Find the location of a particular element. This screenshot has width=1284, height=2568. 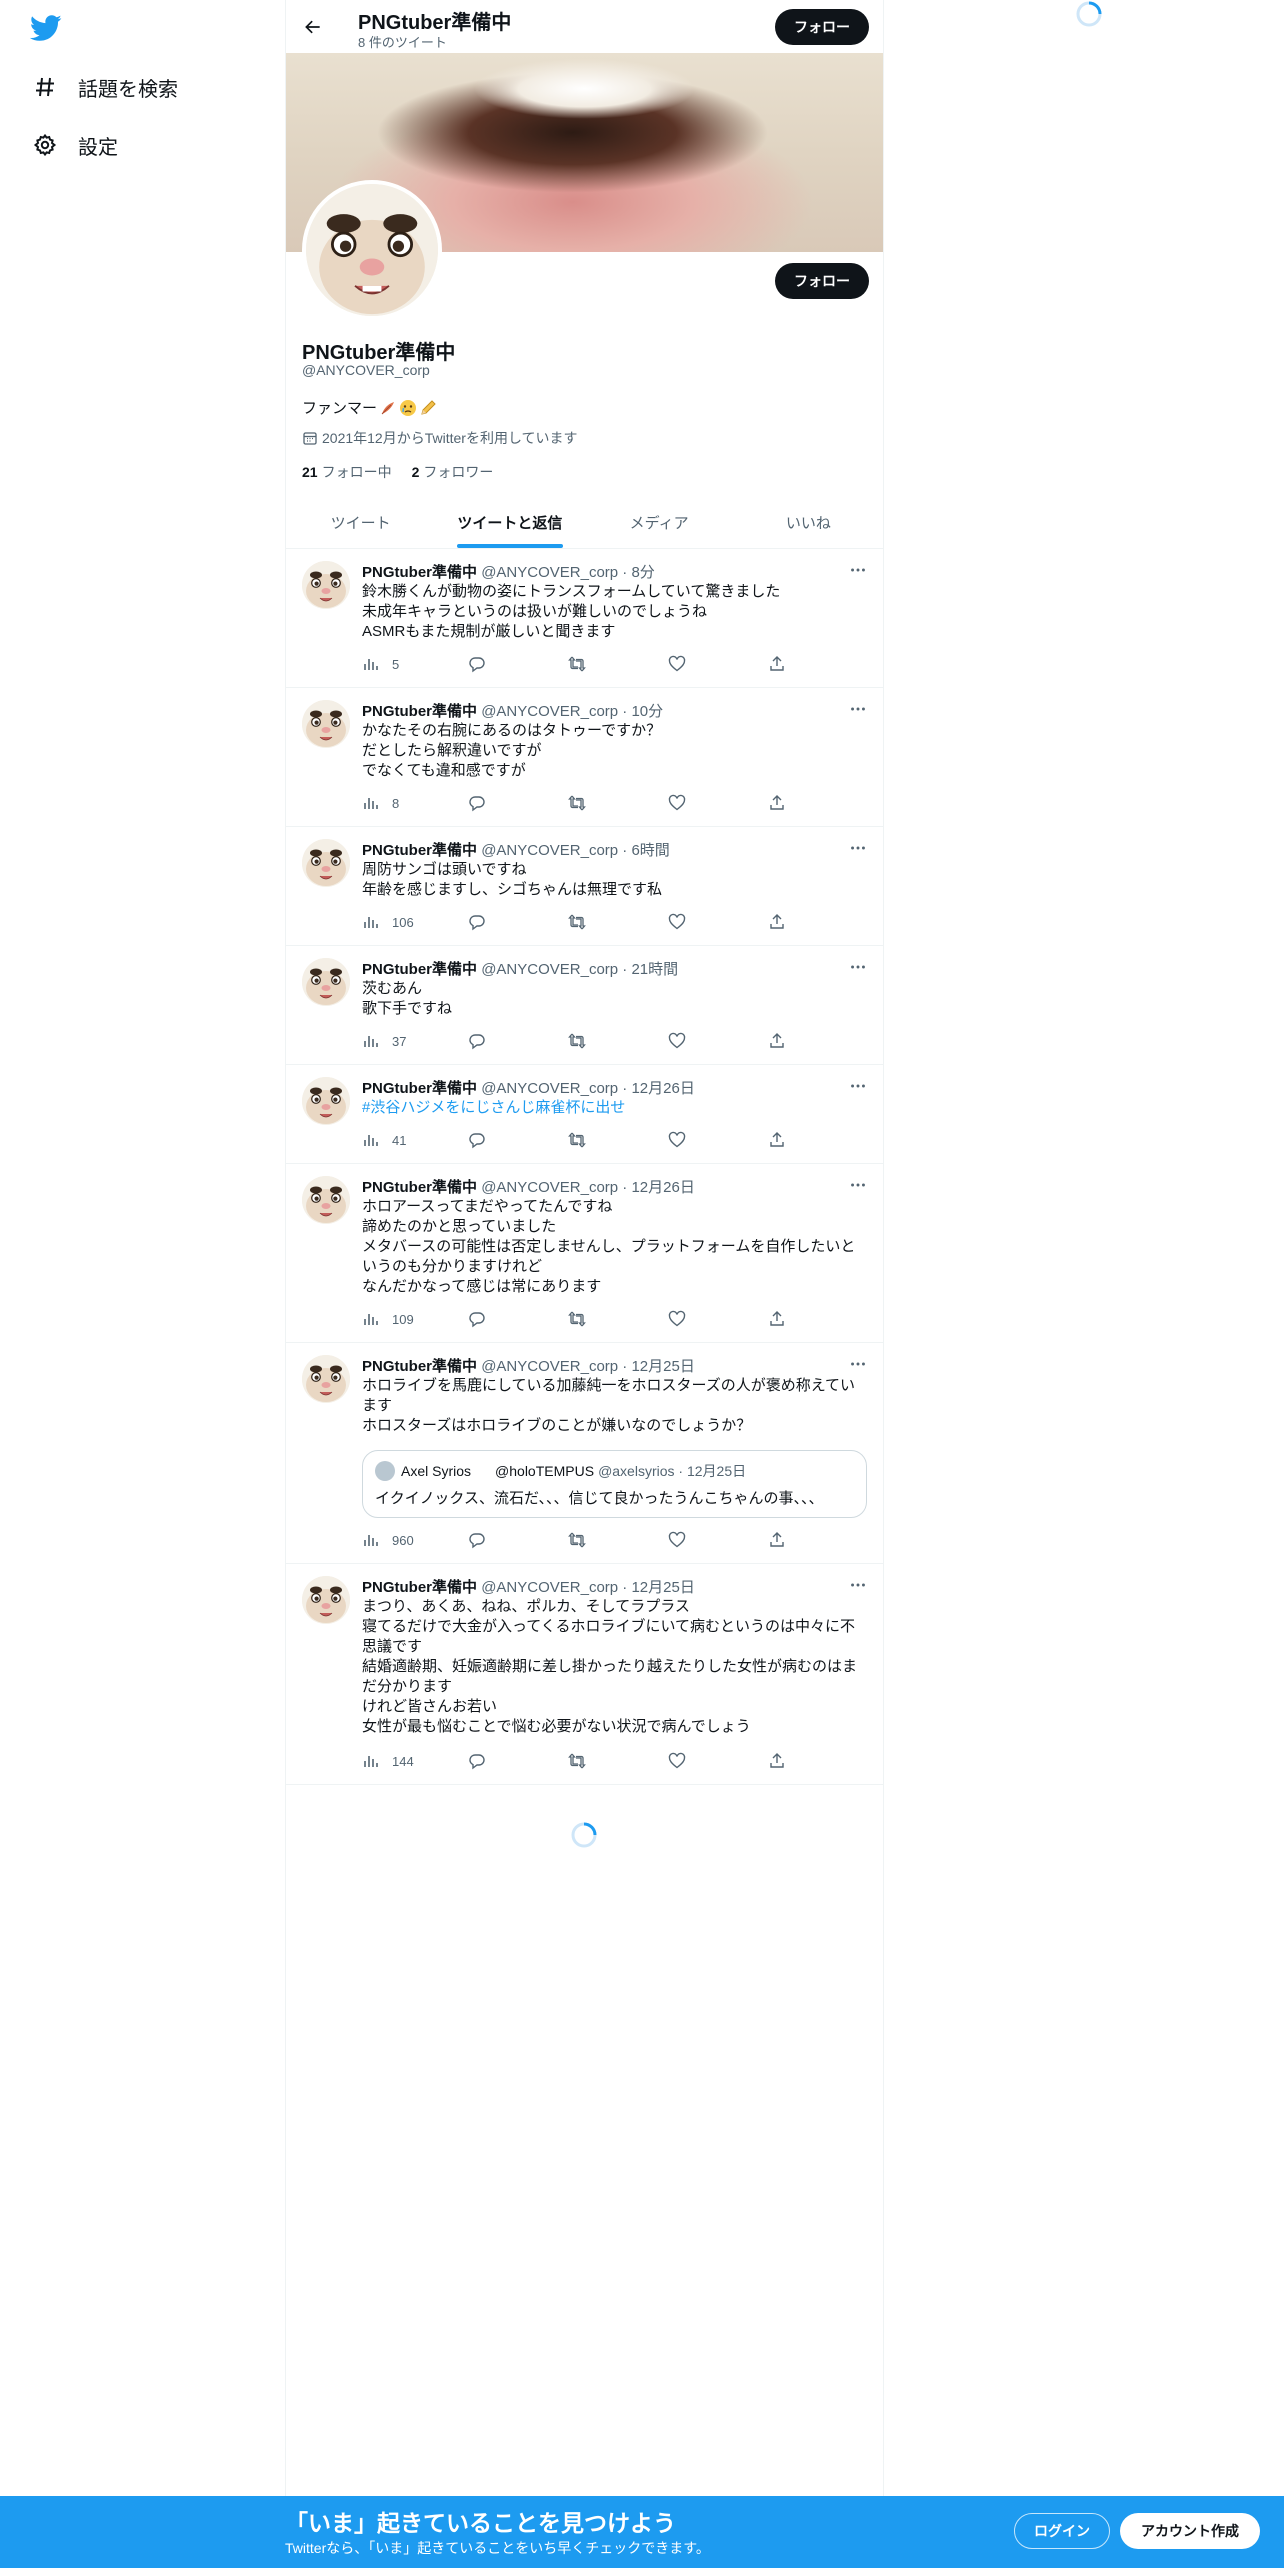

nav-explore: 話題を検索 is located at coordinates (105, 87).